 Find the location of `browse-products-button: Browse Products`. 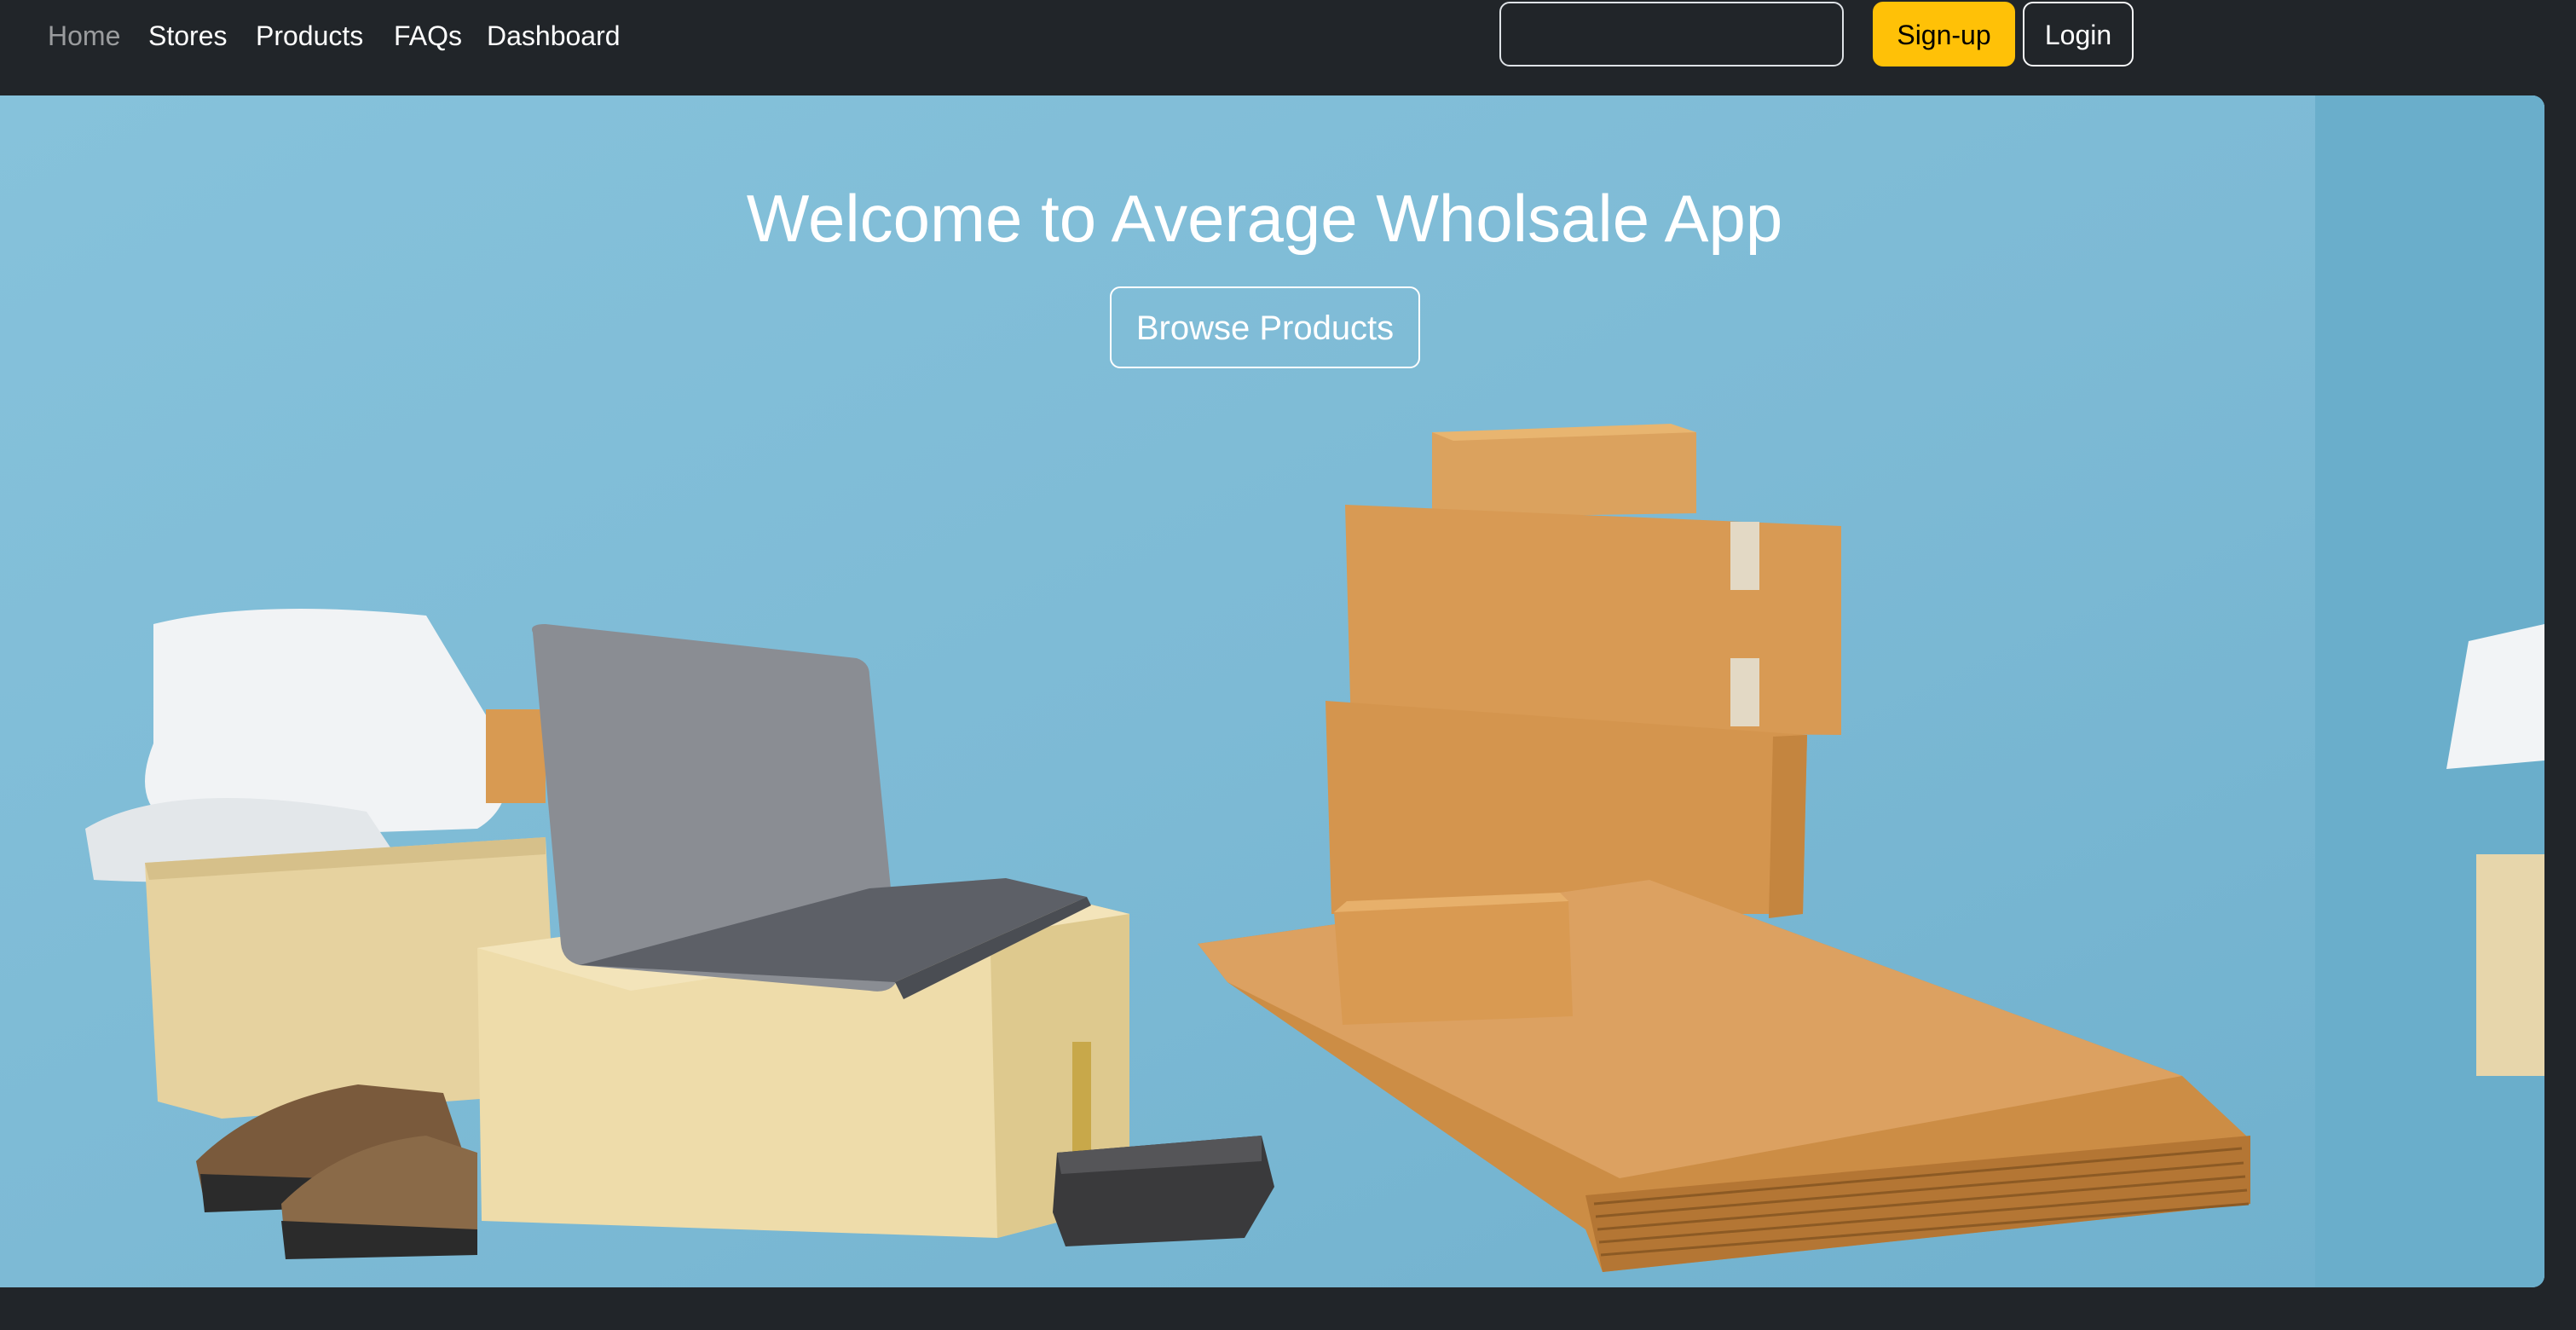

browse-products-button: Browse Products is located at coordinates (1265, 327).